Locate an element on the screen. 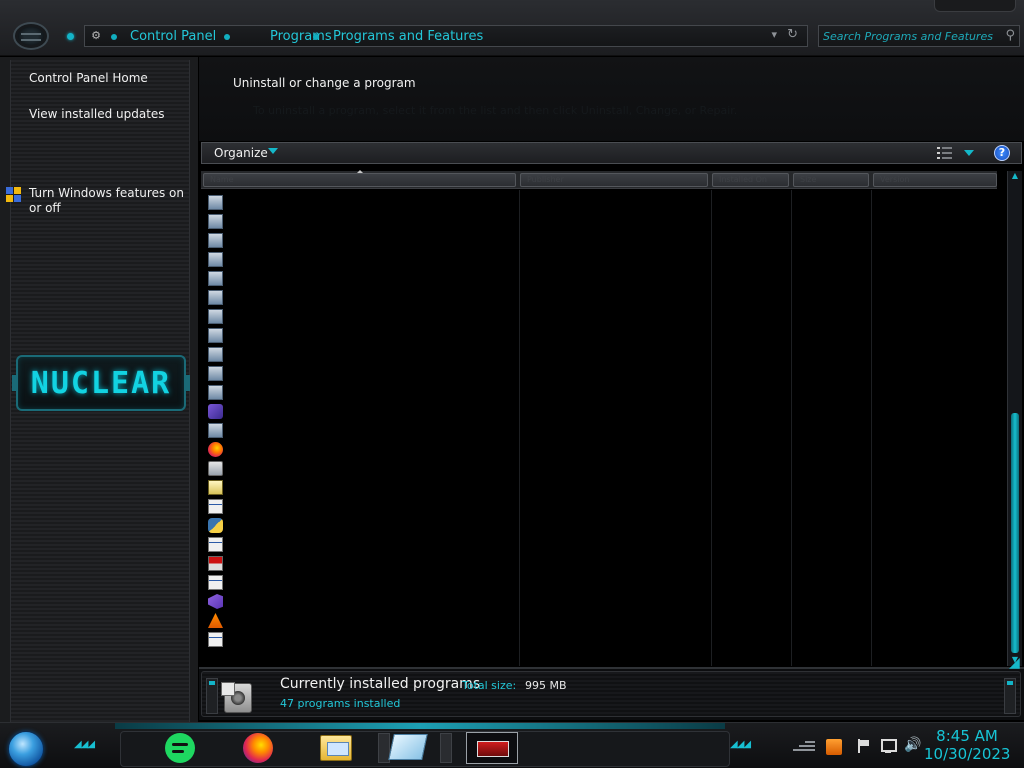 The width and height of the screenshot is (1024, 768). total-size-value: 995 MB is located at coordinates (546, 685).